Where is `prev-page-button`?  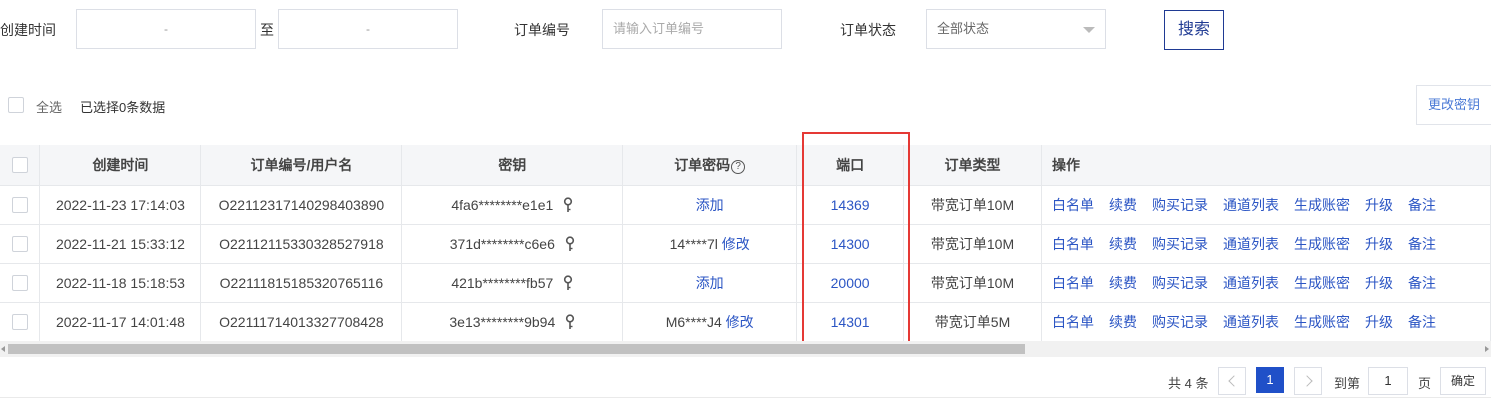
prev-page-button is located at coordinates (1232, 381).